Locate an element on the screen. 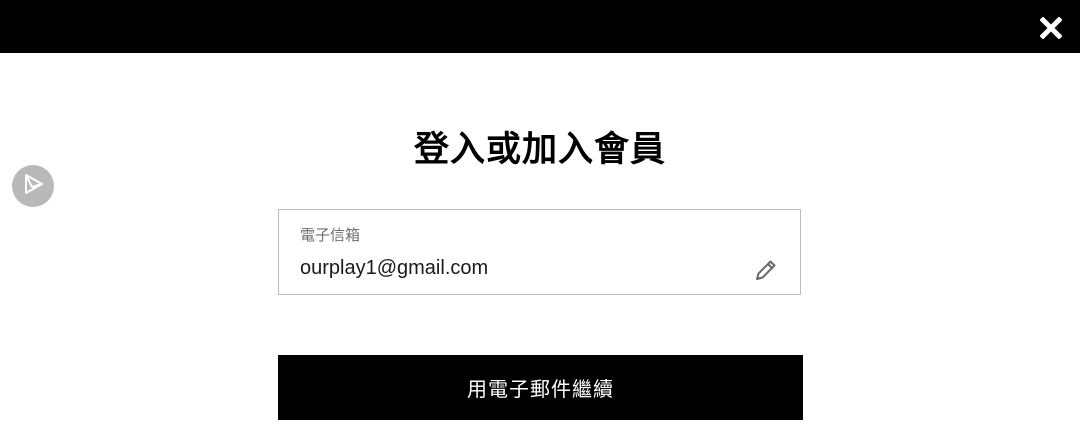 This screenshot has width=1080, height=426. email-field: 電子信箱 is located at coordinates (539, 252).